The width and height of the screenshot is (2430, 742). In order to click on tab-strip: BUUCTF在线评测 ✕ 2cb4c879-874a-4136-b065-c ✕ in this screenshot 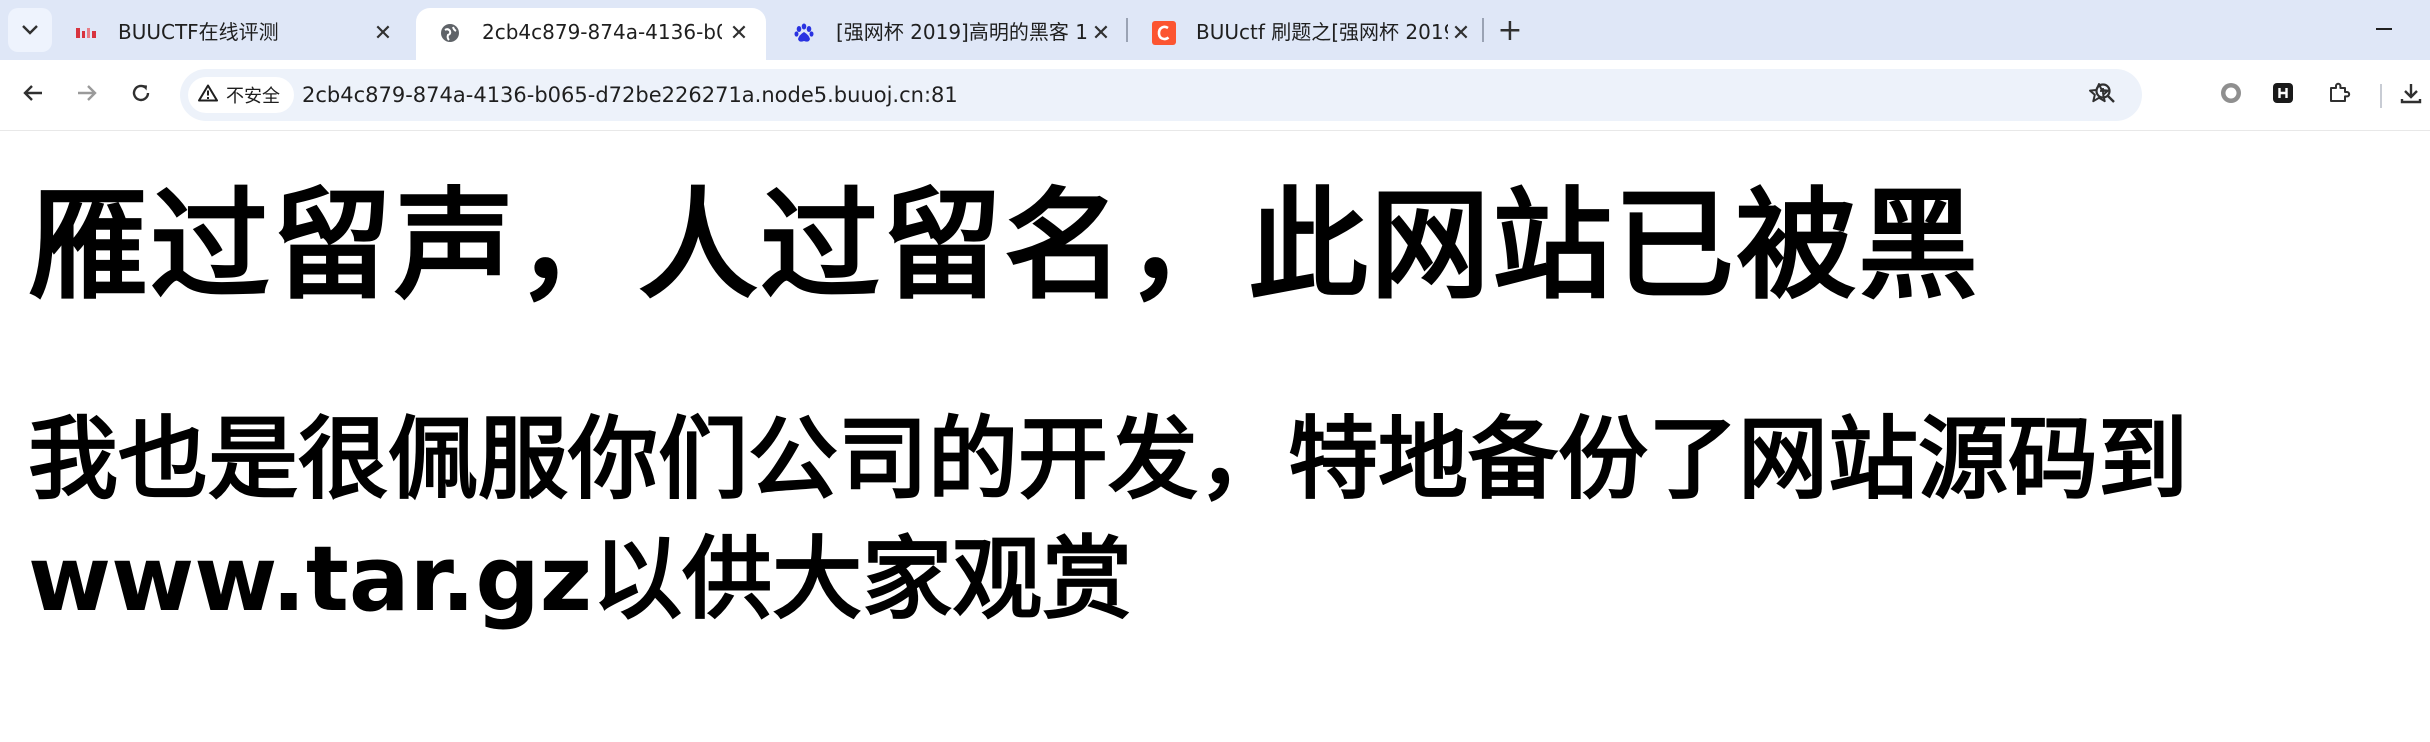, I will do `click(1215, 30)`.